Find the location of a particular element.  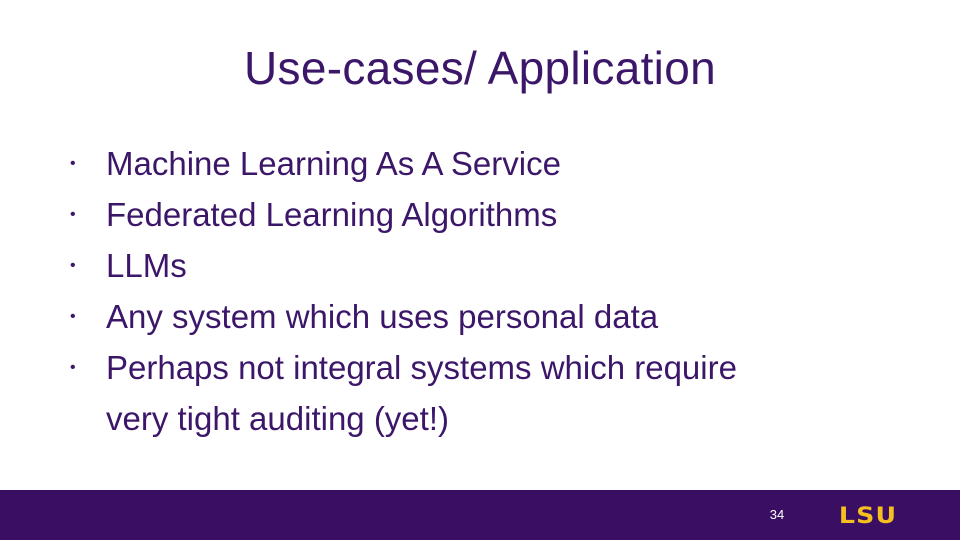

lsu-logo: LSU is located at coordinates (868, 517).